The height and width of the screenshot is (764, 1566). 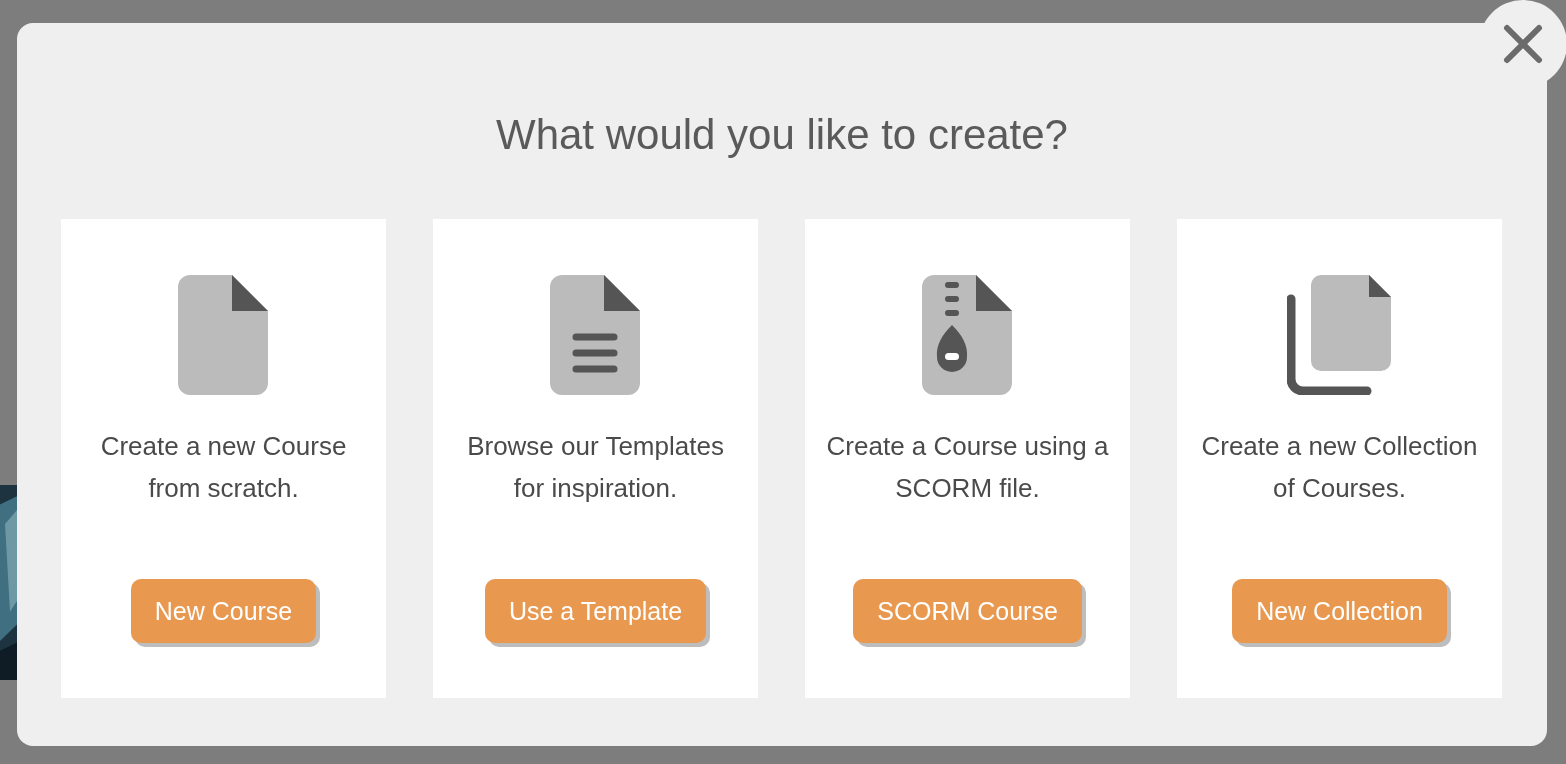 What do you see at coordinates (967, 335) in the screenshot?
I see `zip-file-icon` at bounding box center [967, 335].